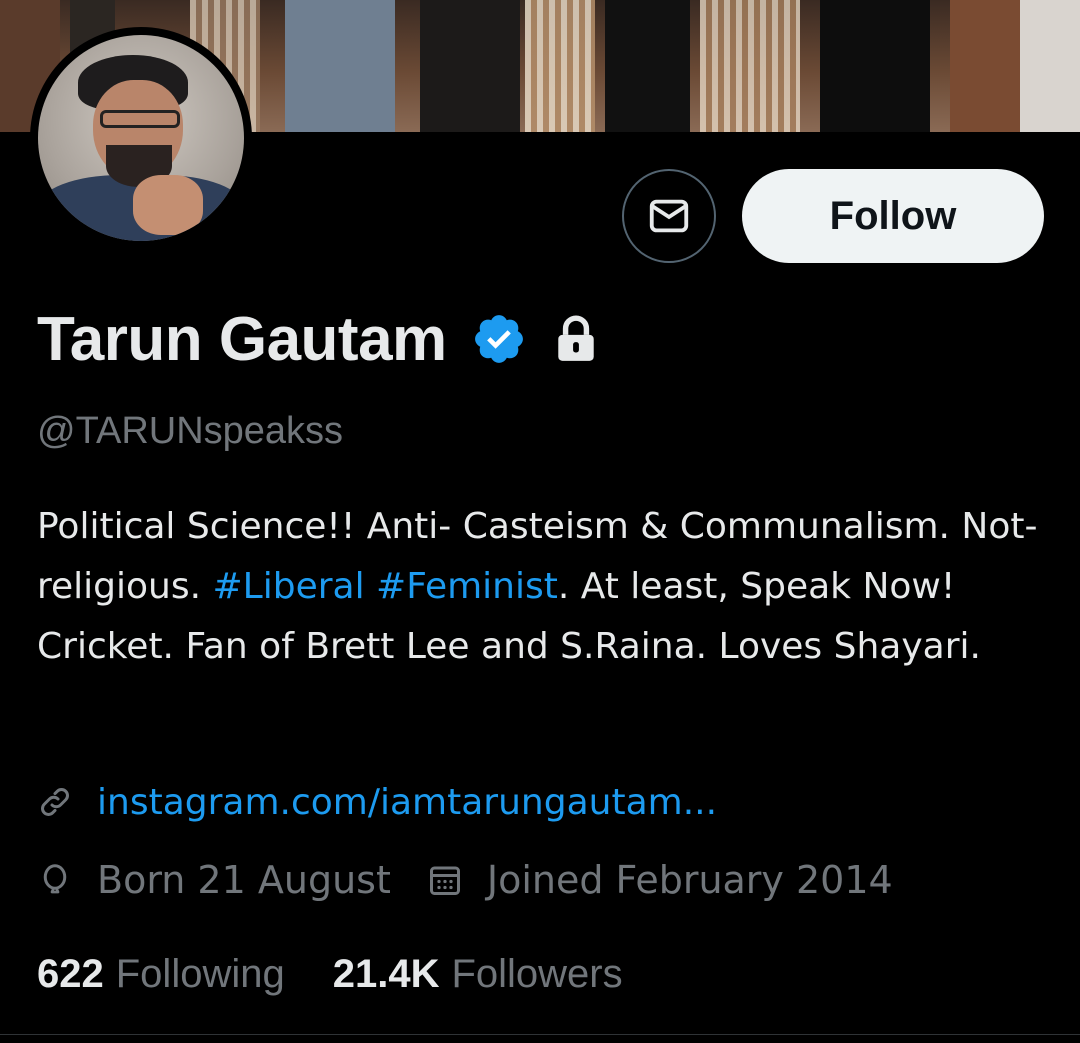  Describe the element at coordinates (55, 879) in the screenshot. I see `balloon-icon` at that location.